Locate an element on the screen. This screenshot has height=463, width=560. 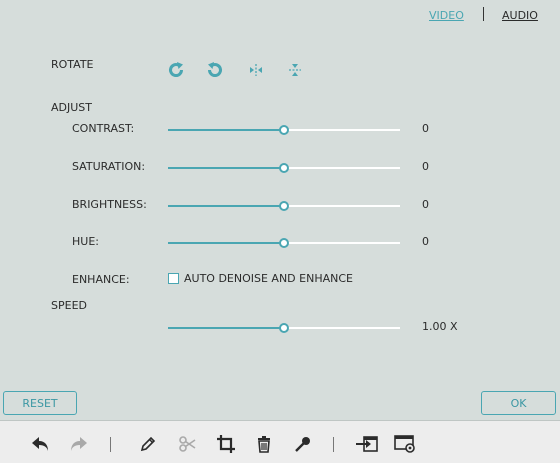
rotate-counterclockwise-icon is located at coordinates (215, 70).